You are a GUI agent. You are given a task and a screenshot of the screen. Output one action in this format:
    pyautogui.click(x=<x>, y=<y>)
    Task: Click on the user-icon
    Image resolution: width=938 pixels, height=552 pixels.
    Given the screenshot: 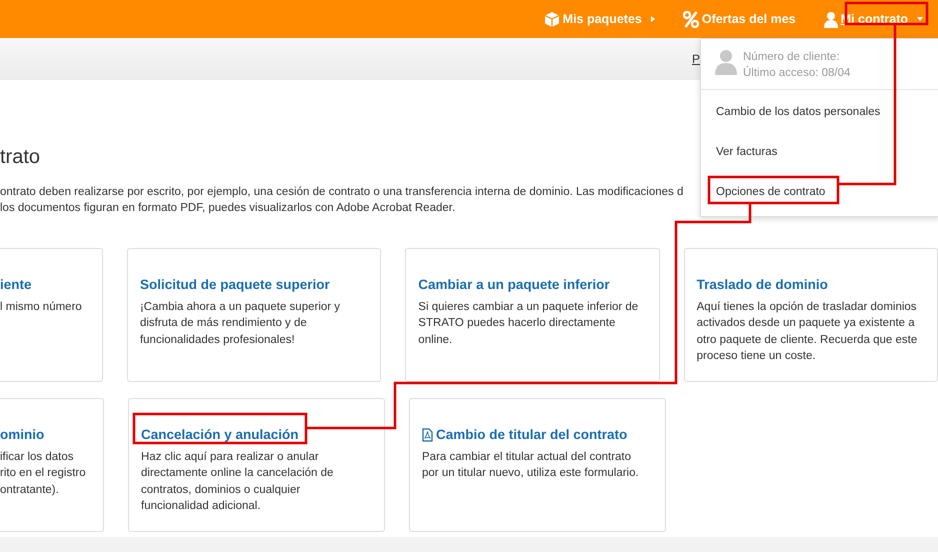 What is the action you would take?
    pyautogui.click(x=831, y=19)
    